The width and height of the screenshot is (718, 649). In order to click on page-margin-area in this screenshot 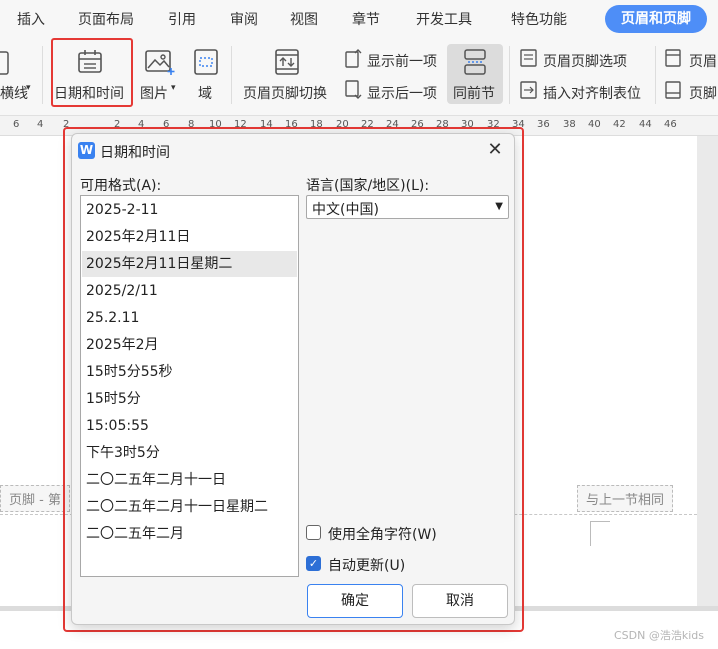, I will do `click(707, 371)`.